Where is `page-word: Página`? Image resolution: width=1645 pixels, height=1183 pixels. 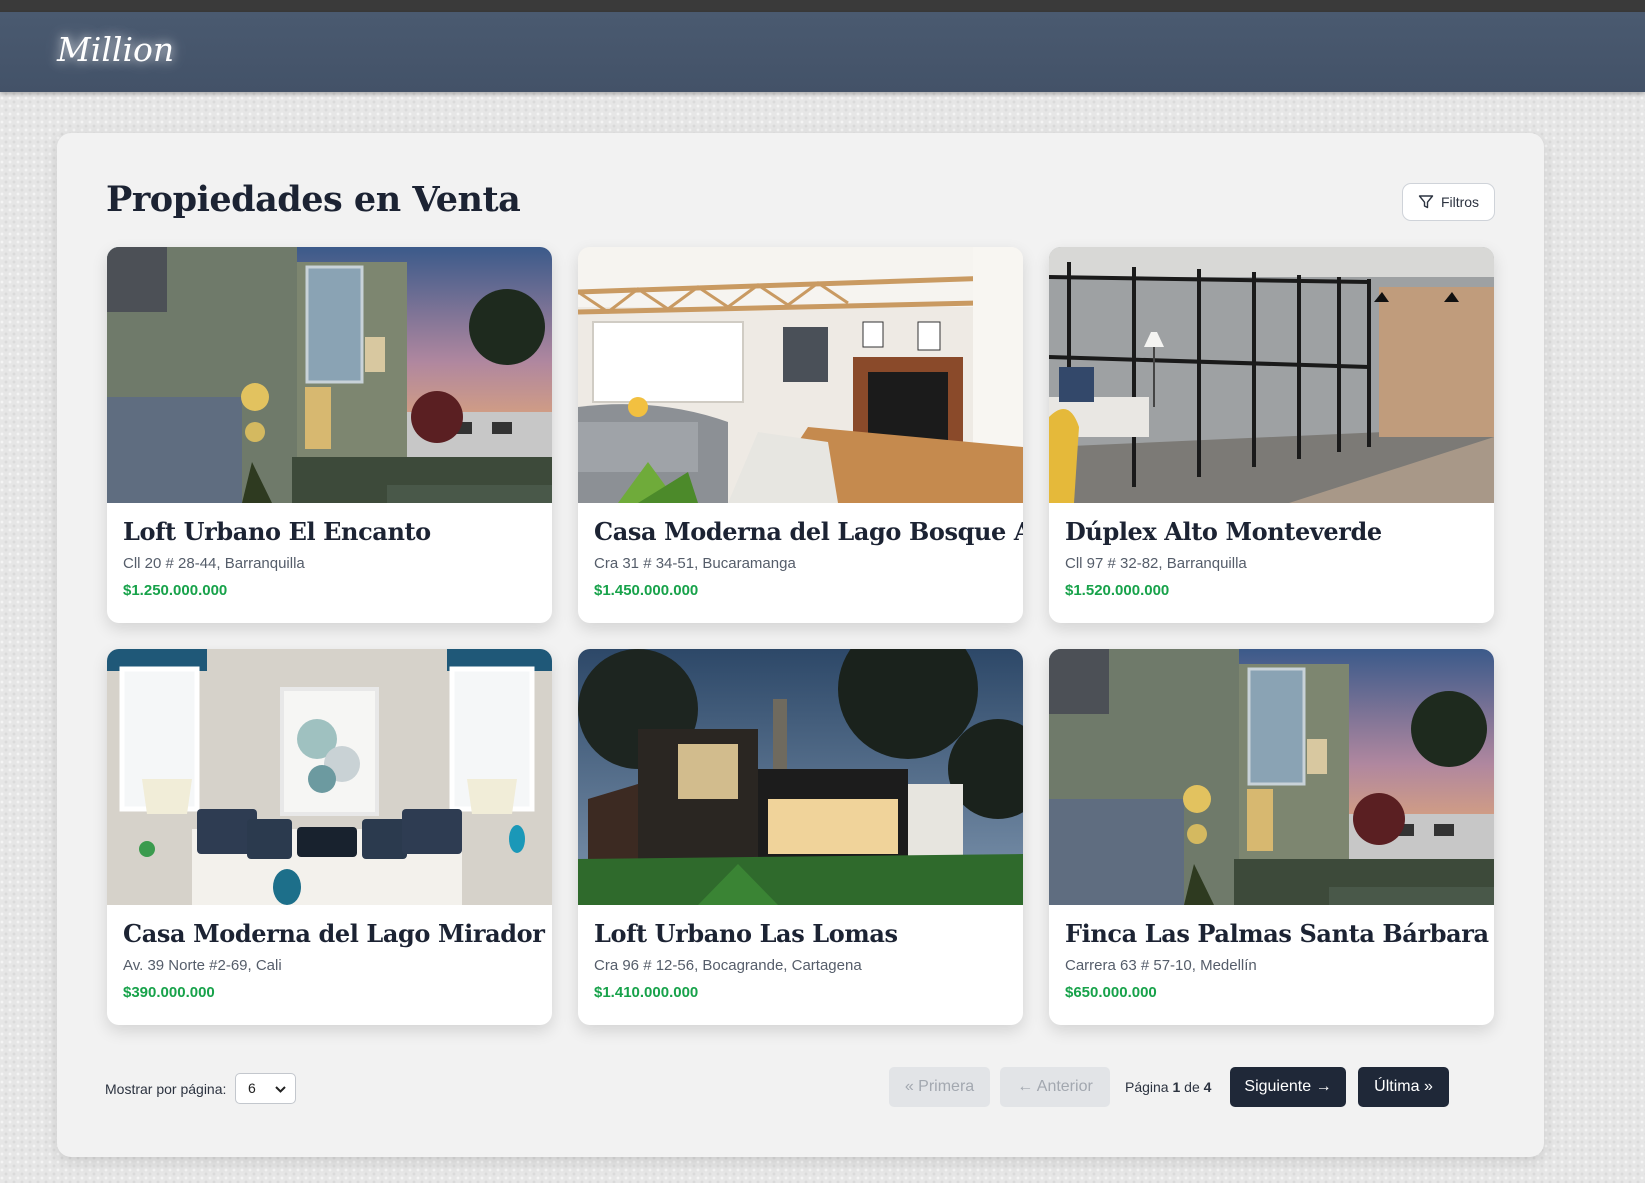
page-word: Página is located at coordinates (1147, 1087).